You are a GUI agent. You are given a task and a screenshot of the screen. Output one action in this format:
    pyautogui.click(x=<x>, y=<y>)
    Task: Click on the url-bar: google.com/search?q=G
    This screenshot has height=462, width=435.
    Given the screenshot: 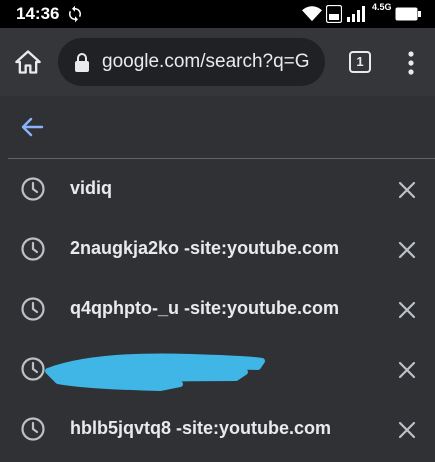 What is the action you would take?
    pyautogui.click(x=191, y=62)
    